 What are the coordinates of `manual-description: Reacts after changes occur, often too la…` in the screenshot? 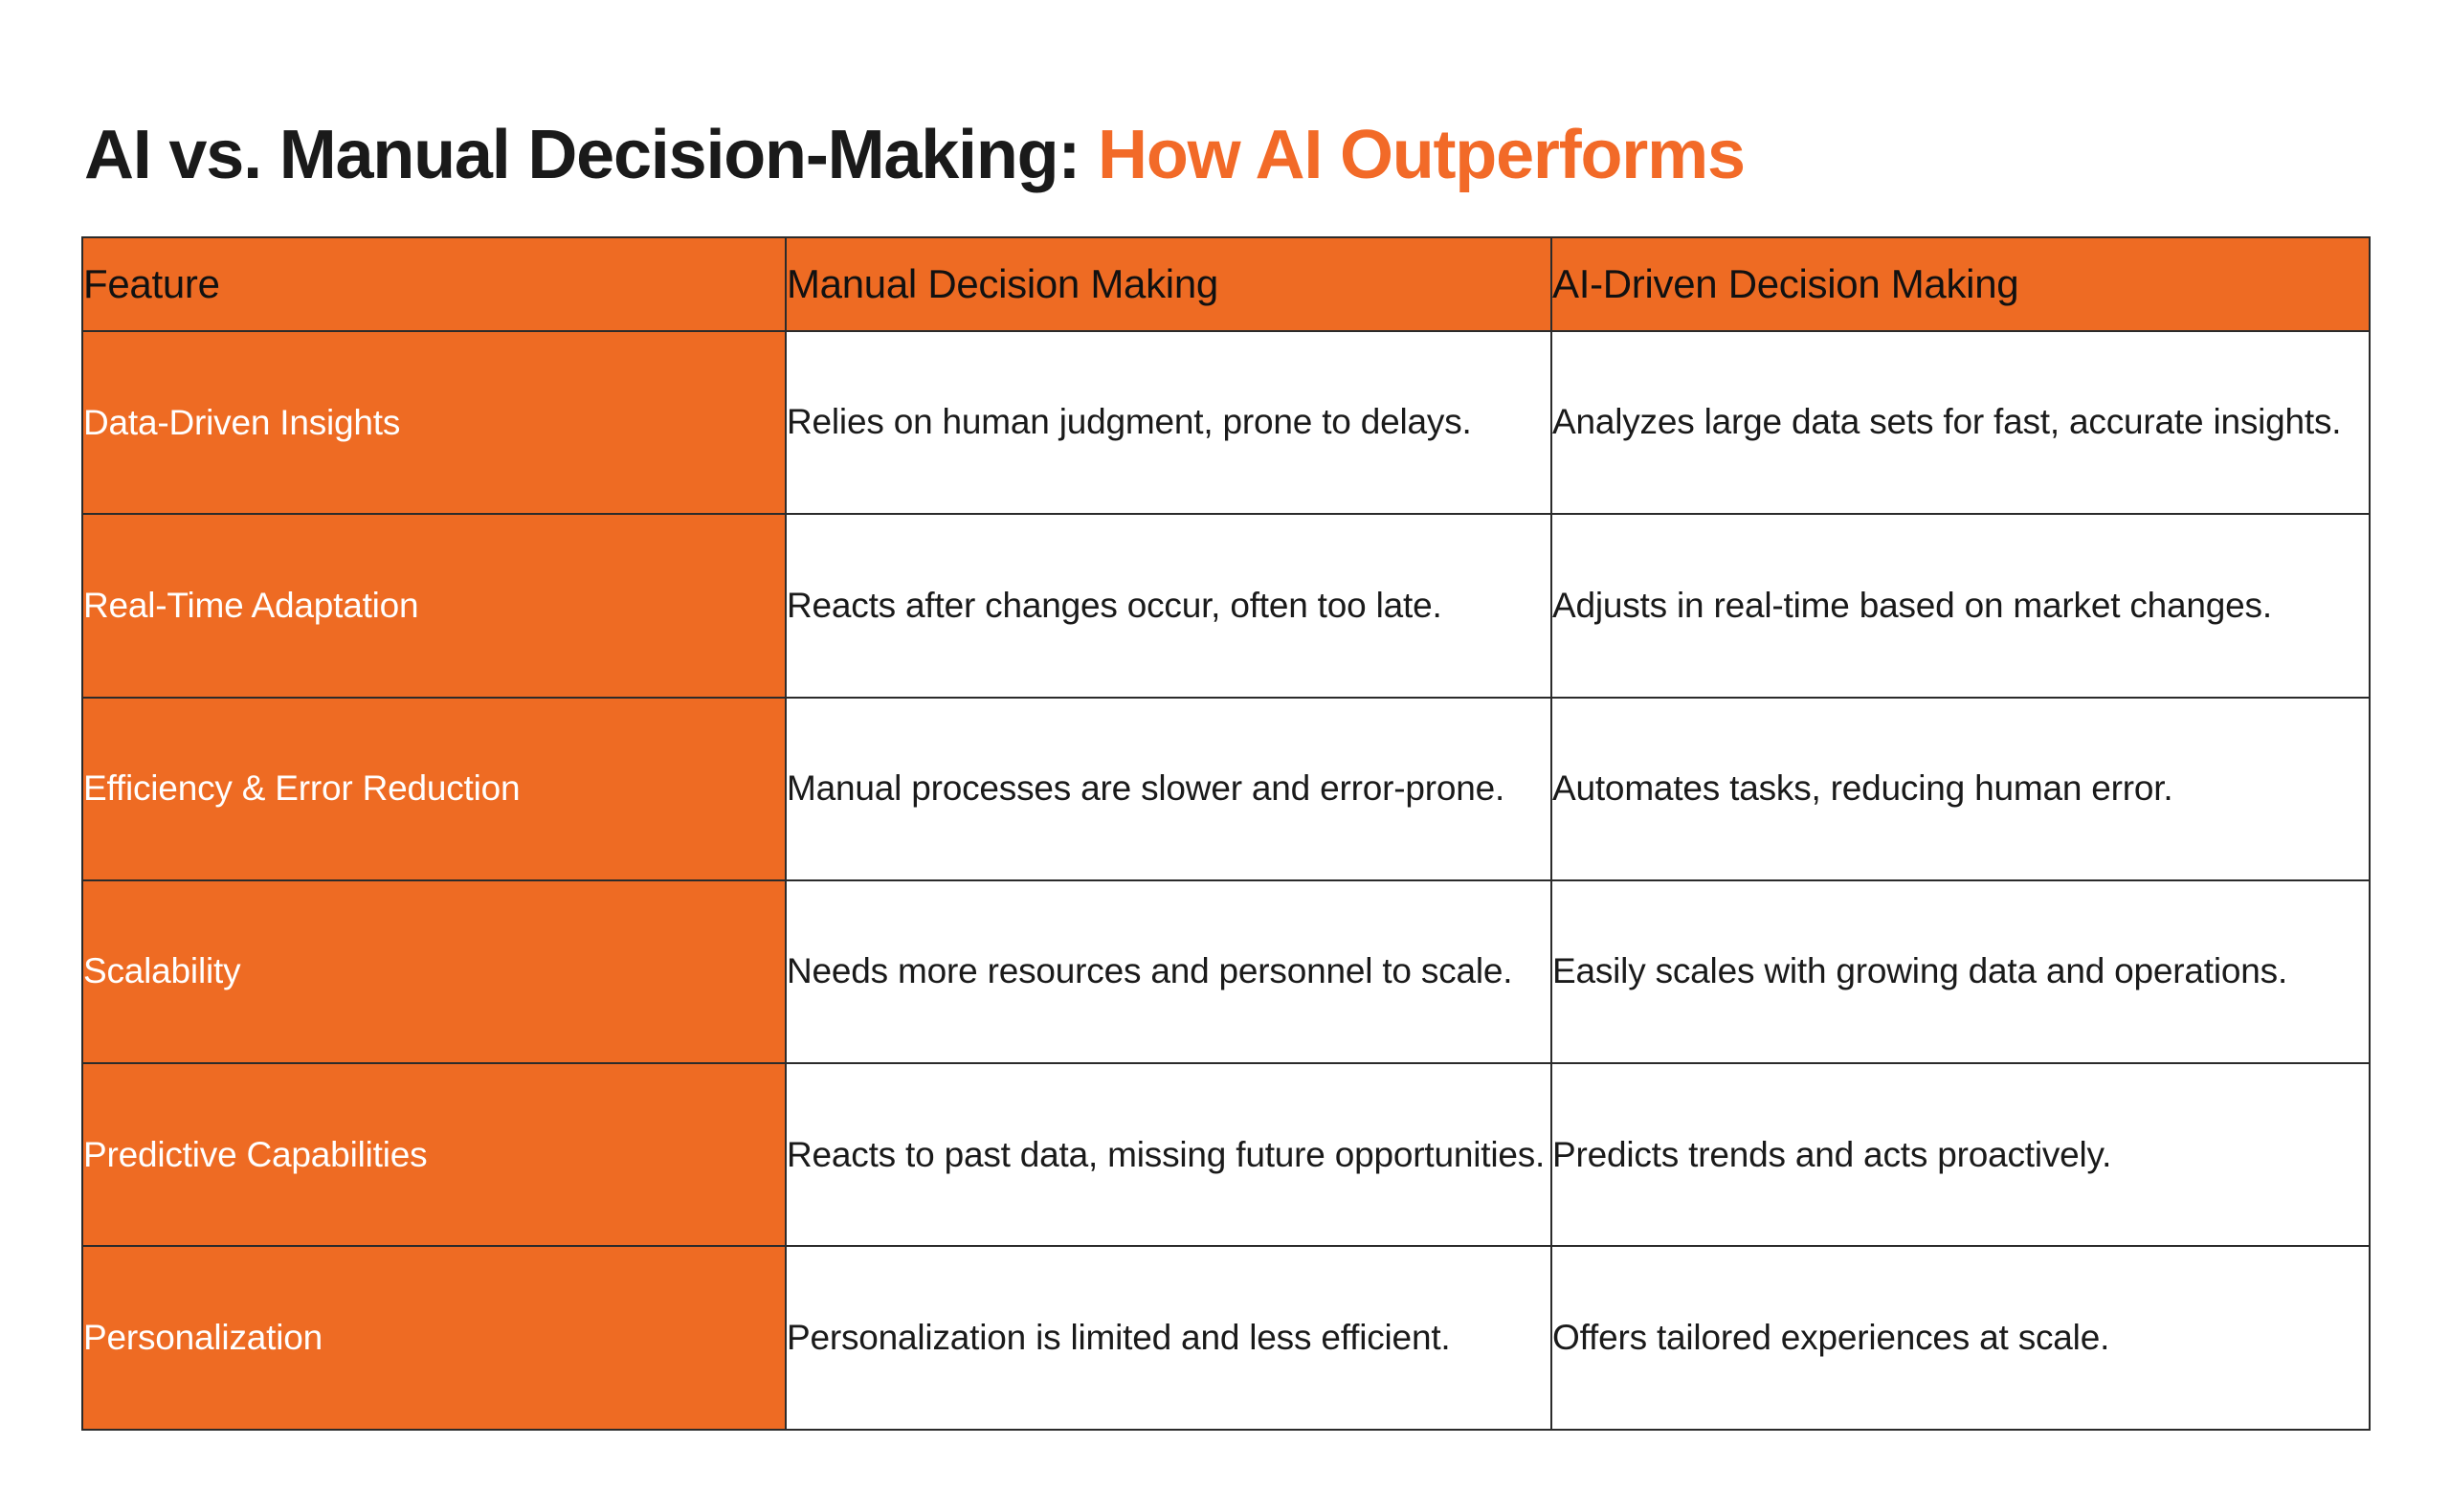 It's located at (1169, 606).